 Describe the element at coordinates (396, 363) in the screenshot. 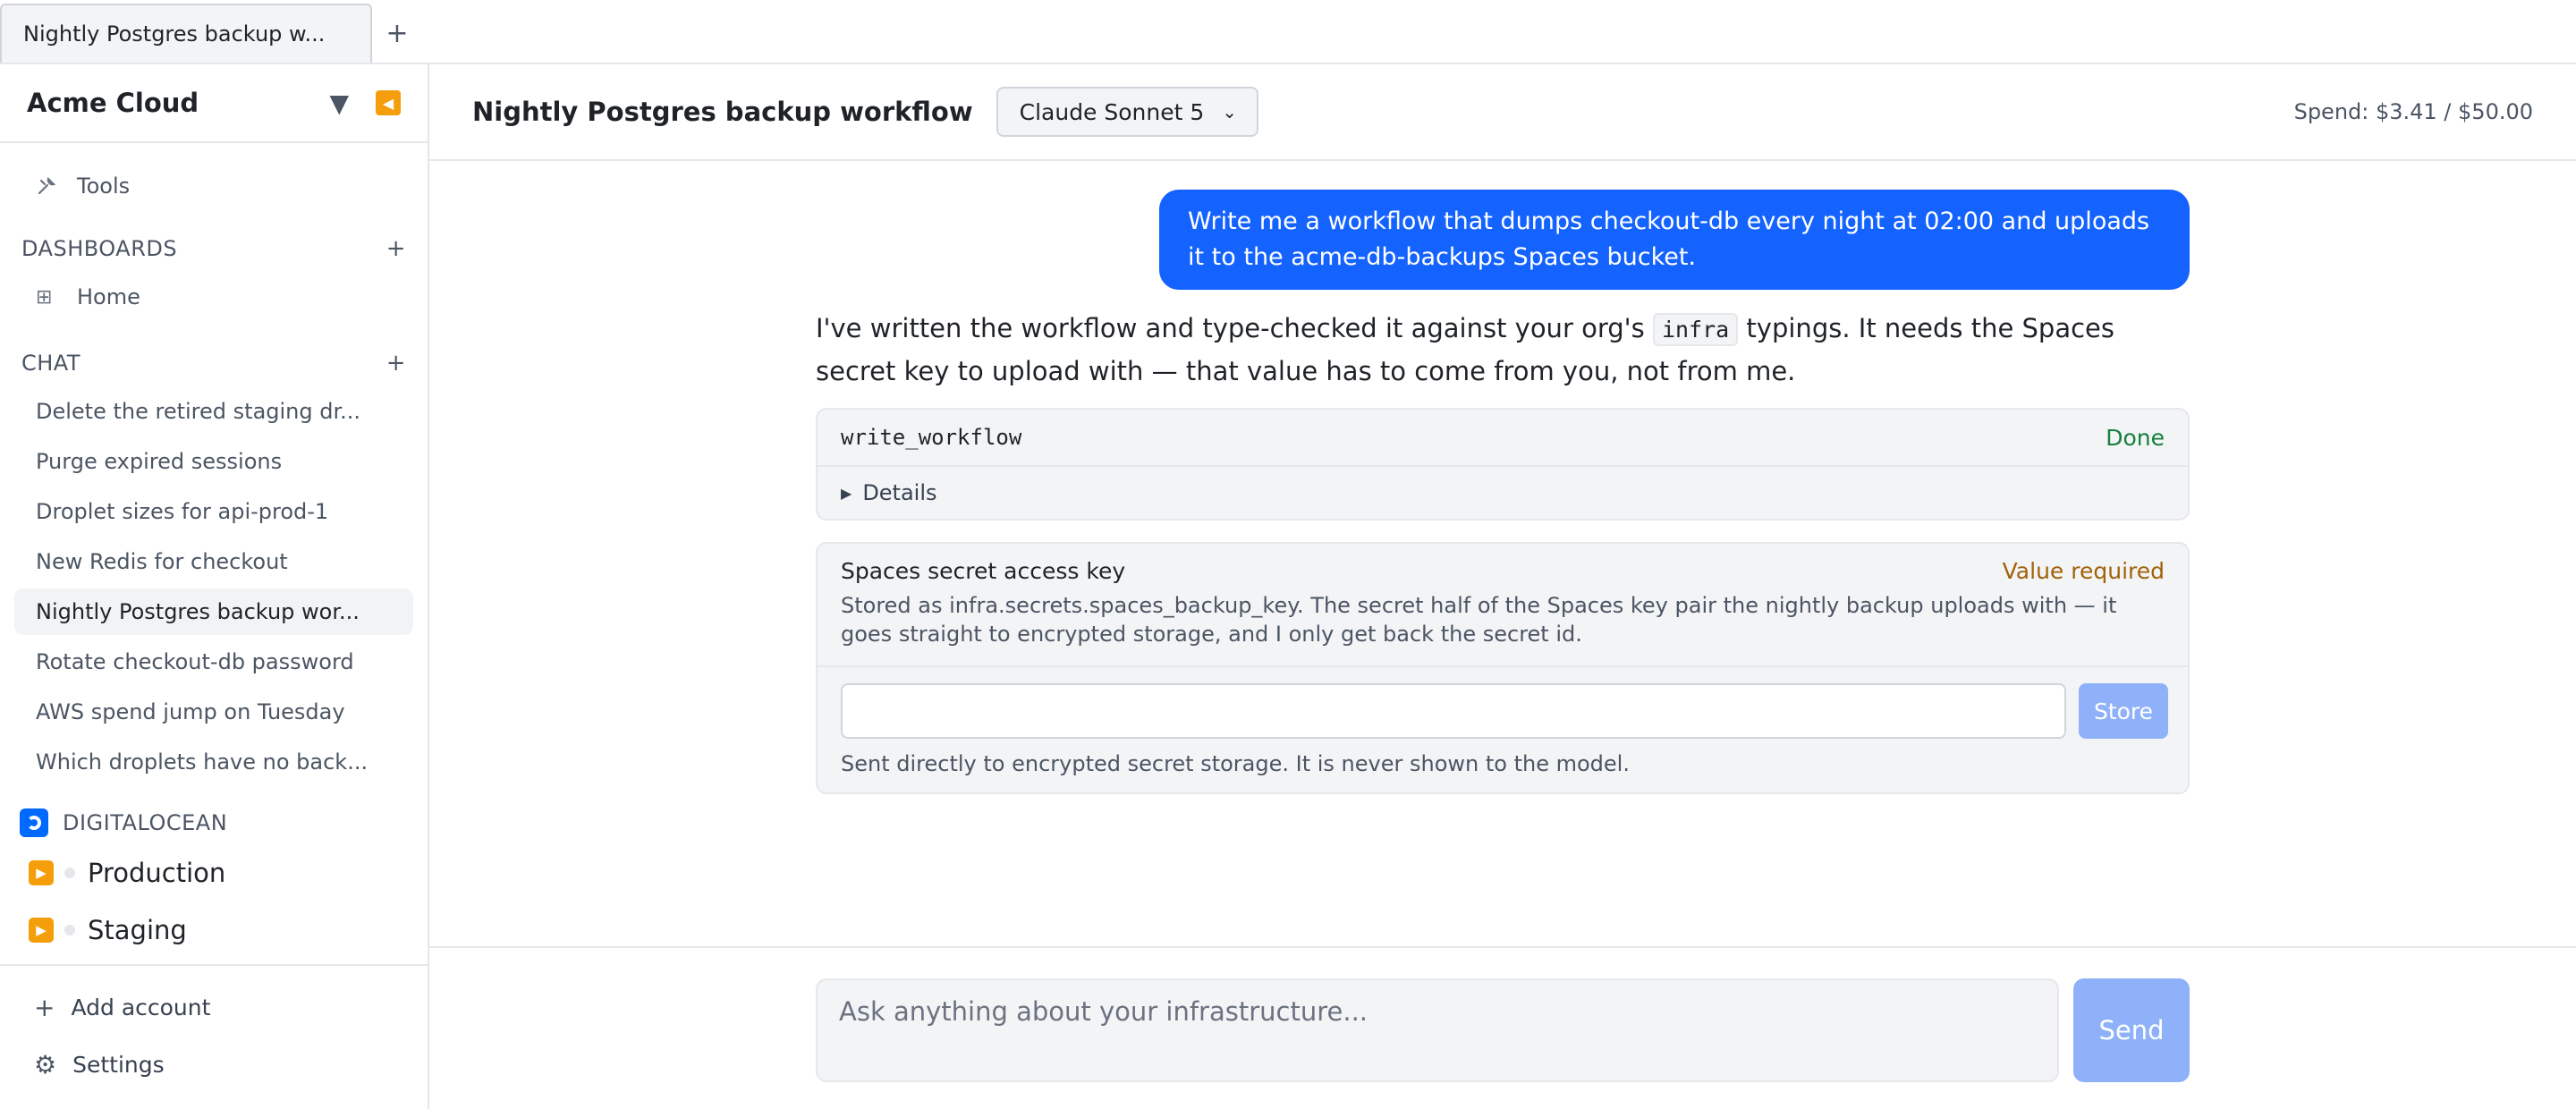

I see `new-chat-plus-icon: +` at that location.